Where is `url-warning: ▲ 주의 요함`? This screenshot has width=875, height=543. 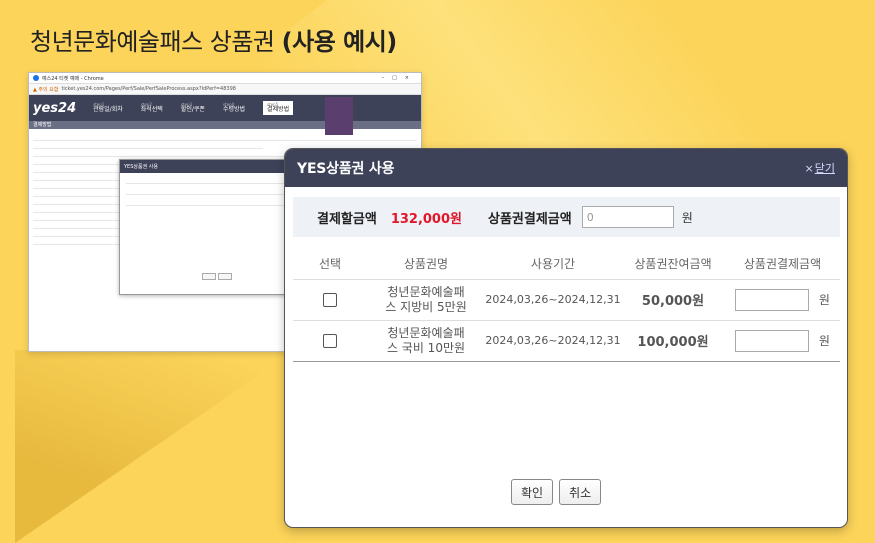 url-warning: ▲ 주의 요함 is located at coordinates (46, 89).